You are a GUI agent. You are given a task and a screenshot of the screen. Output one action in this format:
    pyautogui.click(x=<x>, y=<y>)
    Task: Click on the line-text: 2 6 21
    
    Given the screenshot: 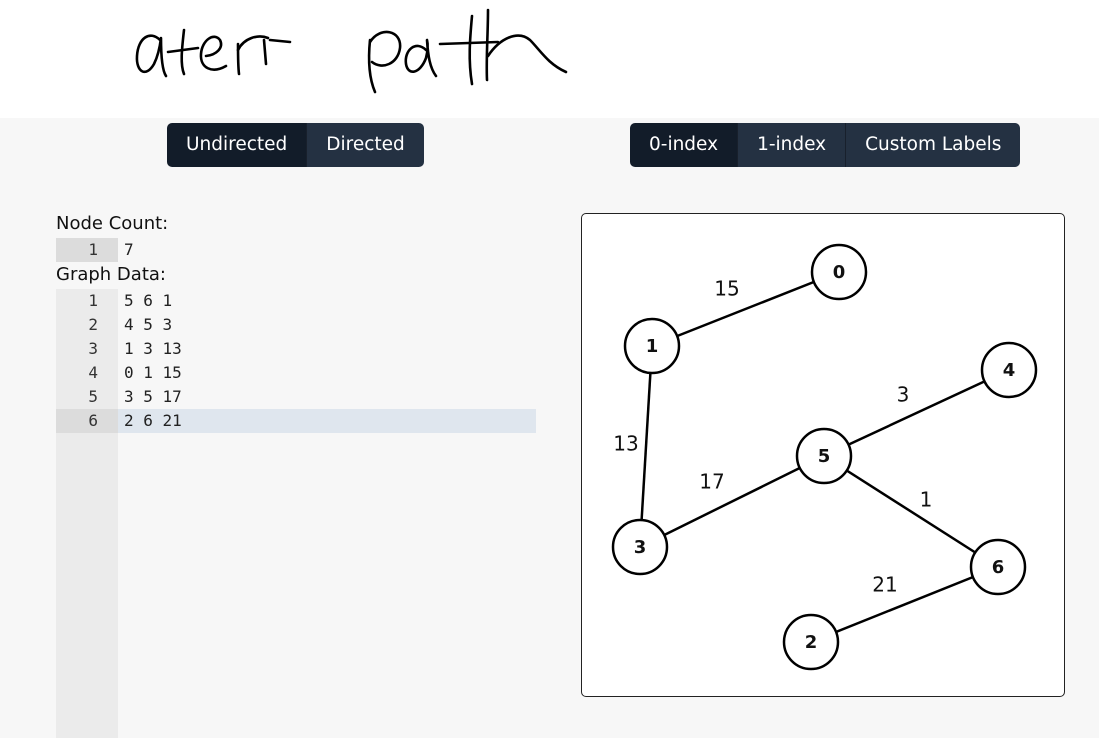 What is the action you would take?
    pyautogui.click(x=153, y=420)
    